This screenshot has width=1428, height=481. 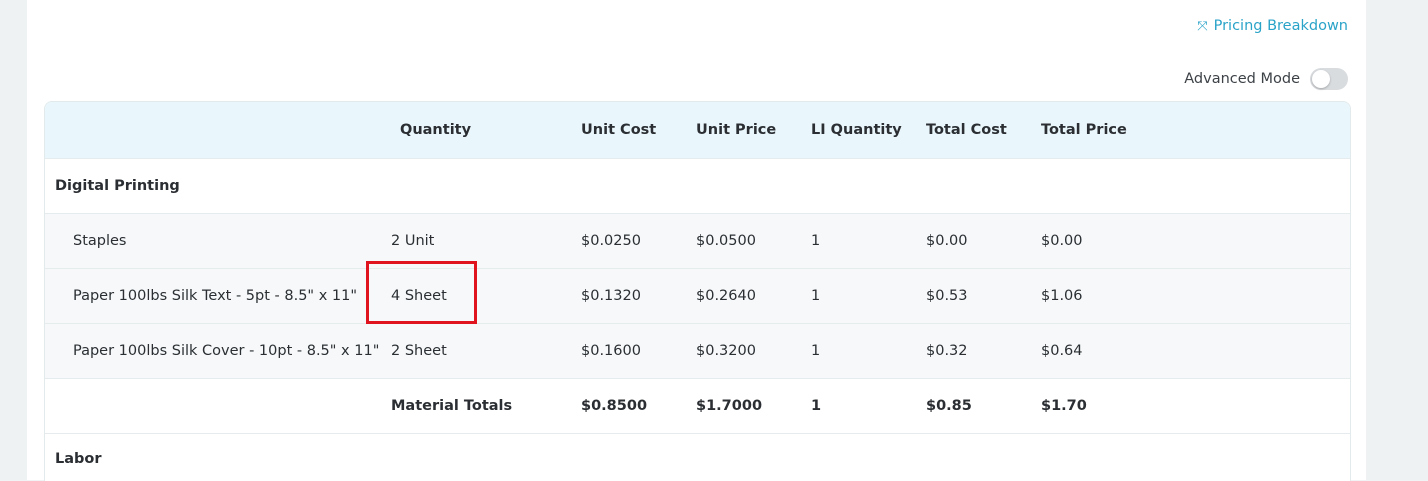 I want to click on group-title: Digital Printing, so click(x=697, y=185).